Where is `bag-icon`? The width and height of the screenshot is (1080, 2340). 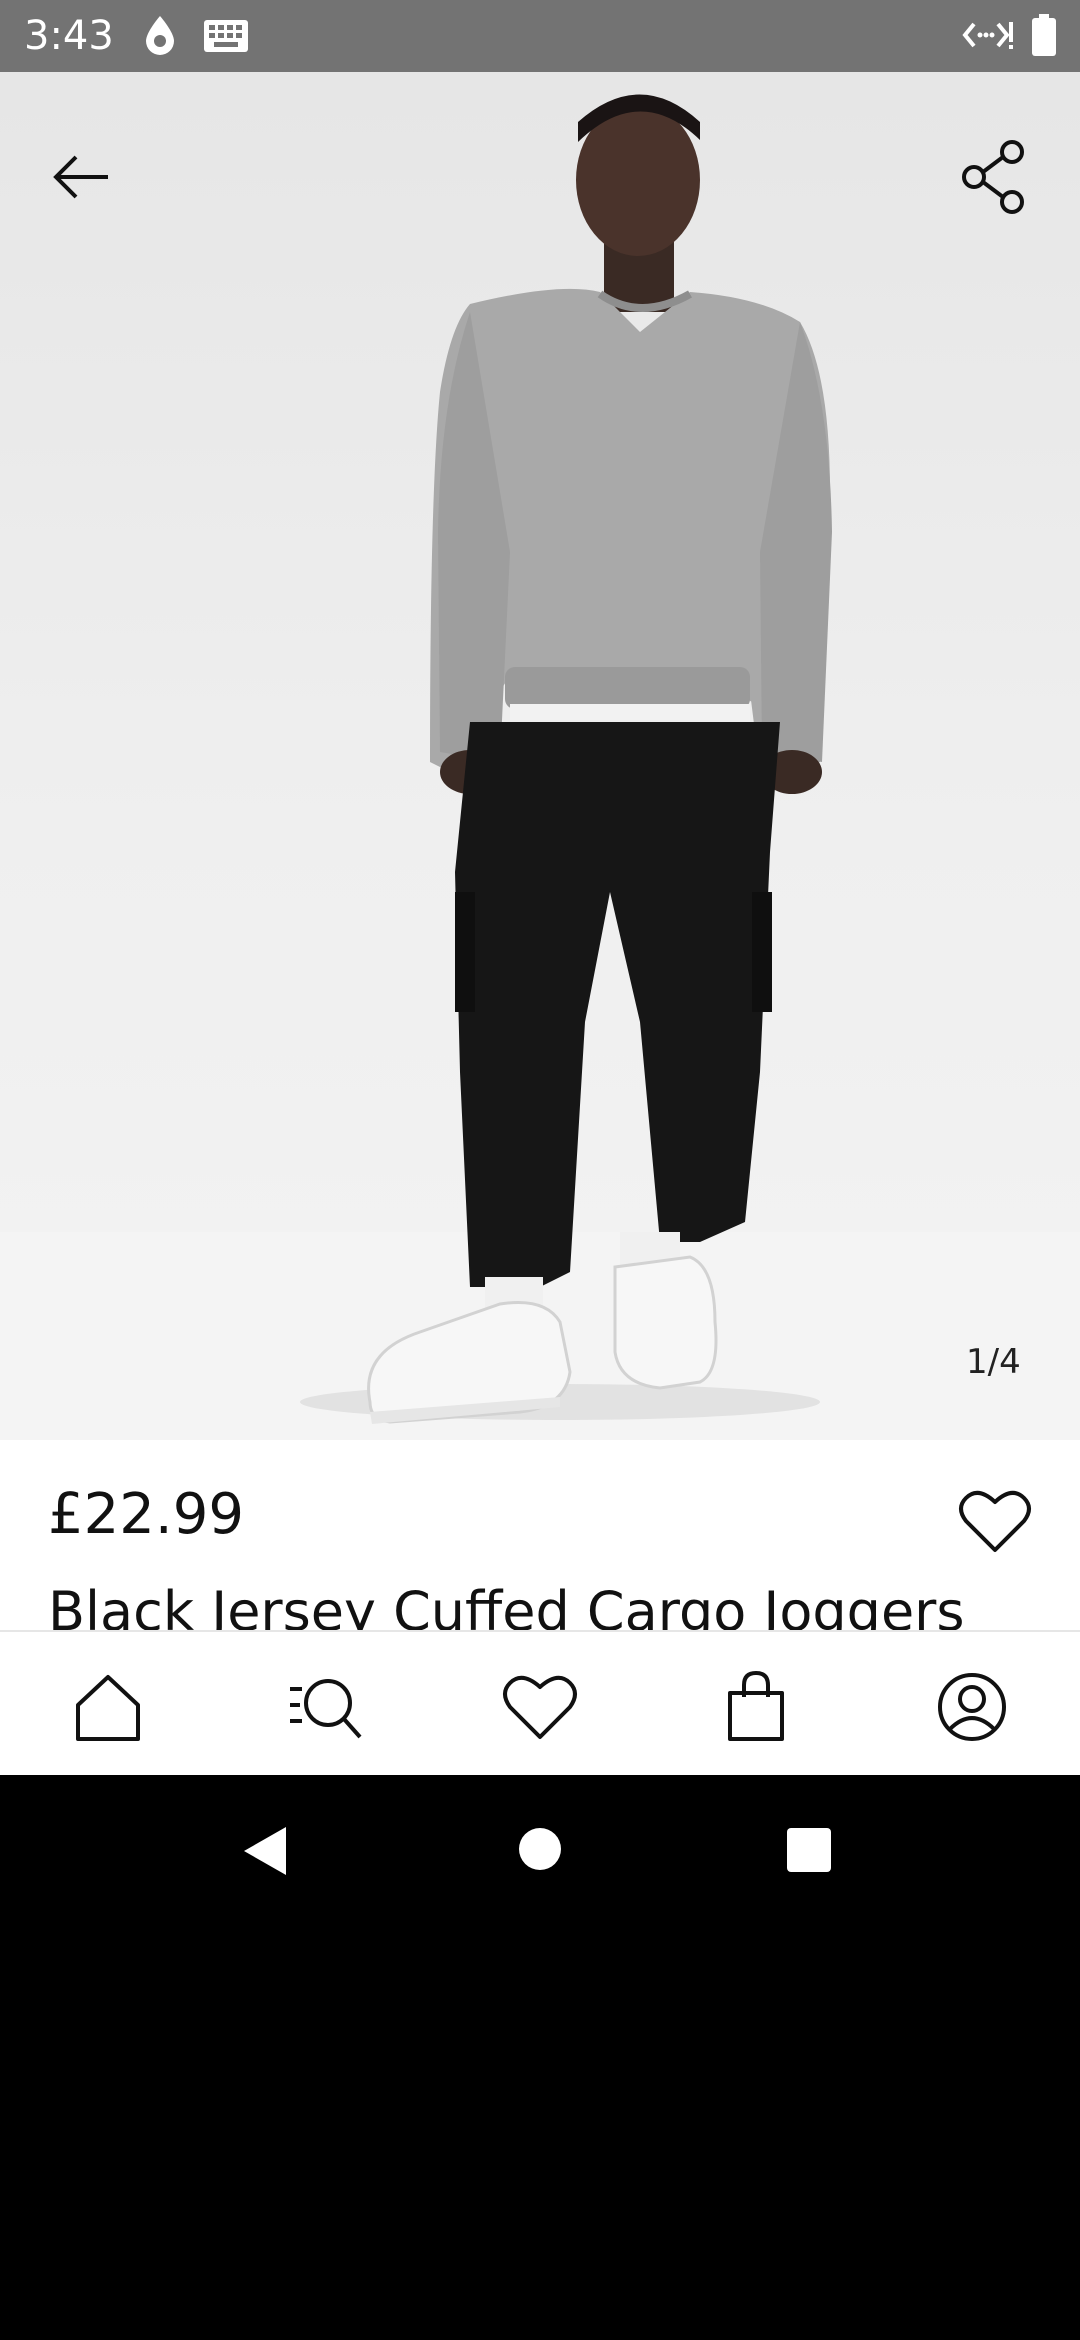 bag-icon is located at coordinates (756, 1707).